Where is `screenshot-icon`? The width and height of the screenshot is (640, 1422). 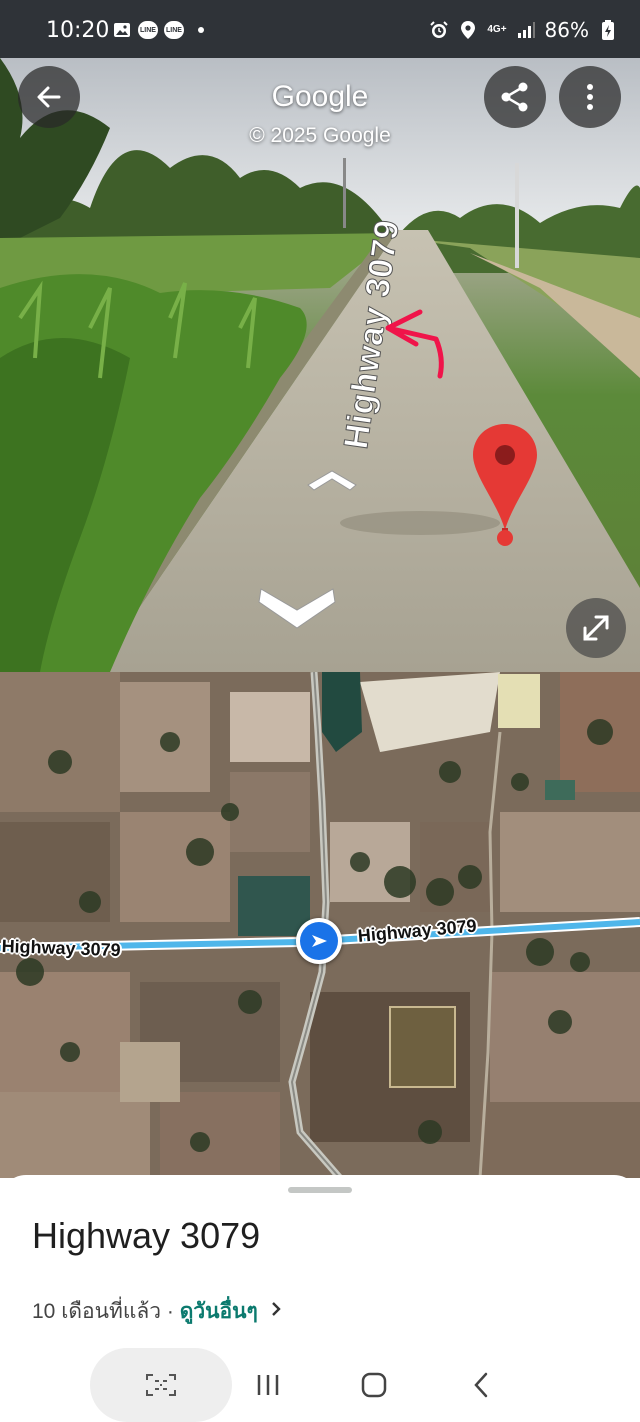
screenshot-icon is located at coordinates (161, 1385).